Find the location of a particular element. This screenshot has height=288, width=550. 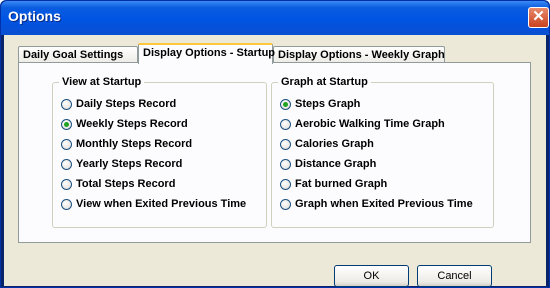

view-at-startup-label: View at Startup is located at coordinates (102, 82).